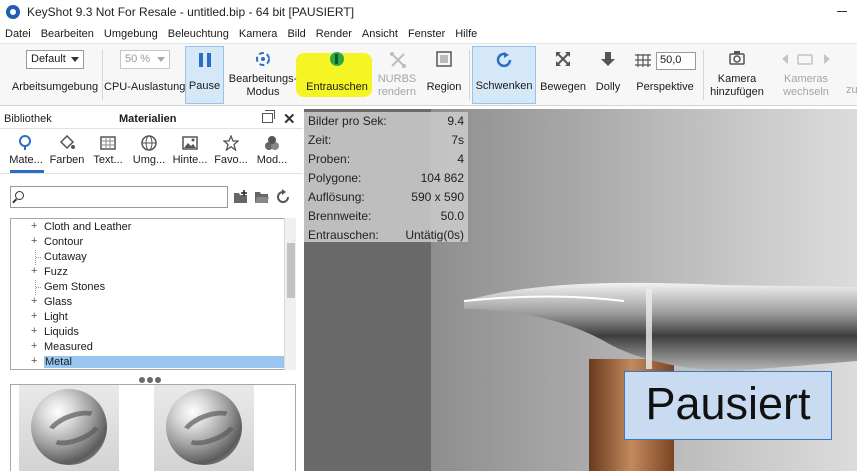 The height and width of the screenshot is (471, 857). What do you see at coordinates (563, 59) in the screenshot?
I see `move-arrows-icon` at bounding box center [563, 59].